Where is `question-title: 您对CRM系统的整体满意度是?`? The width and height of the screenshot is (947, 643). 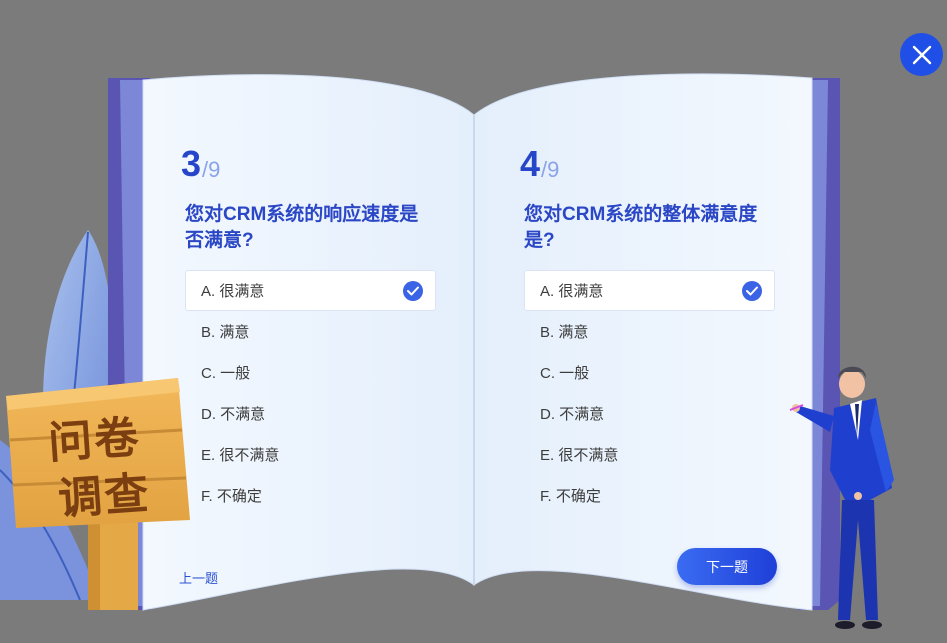 question-title: 您对CRM系统的整体满意度是? is located at coordinates (641, 227).